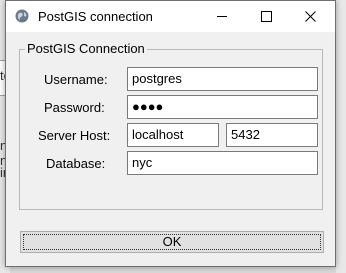  What do you see at coordinates (86, 48) in the screenshot?
I see `groupbox-legend: PostGIS Connection` at bounding box center [86, 48].